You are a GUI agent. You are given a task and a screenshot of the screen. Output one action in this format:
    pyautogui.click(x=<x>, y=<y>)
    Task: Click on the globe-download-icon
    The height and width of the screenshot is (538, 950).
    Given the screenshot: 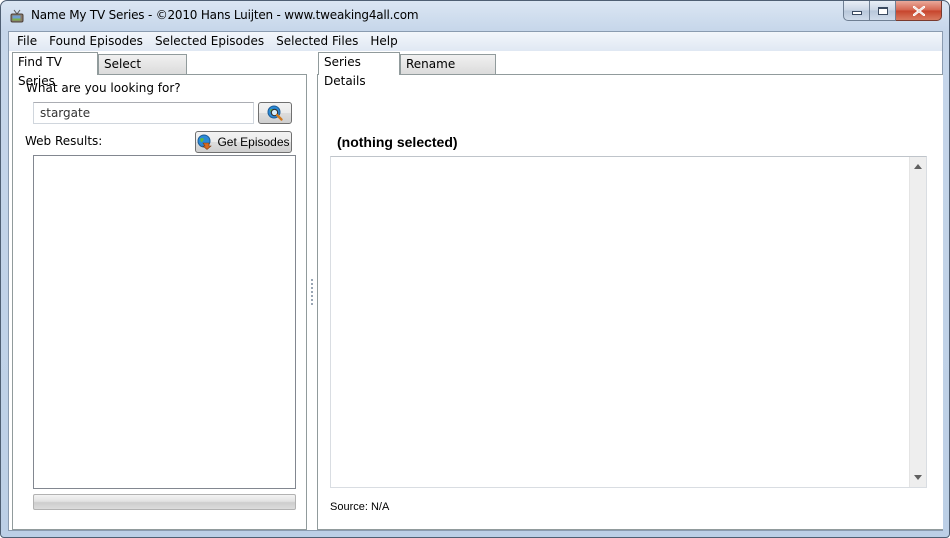 What is the action you would take?
    pyautogui.click(x=205, y=142)
    